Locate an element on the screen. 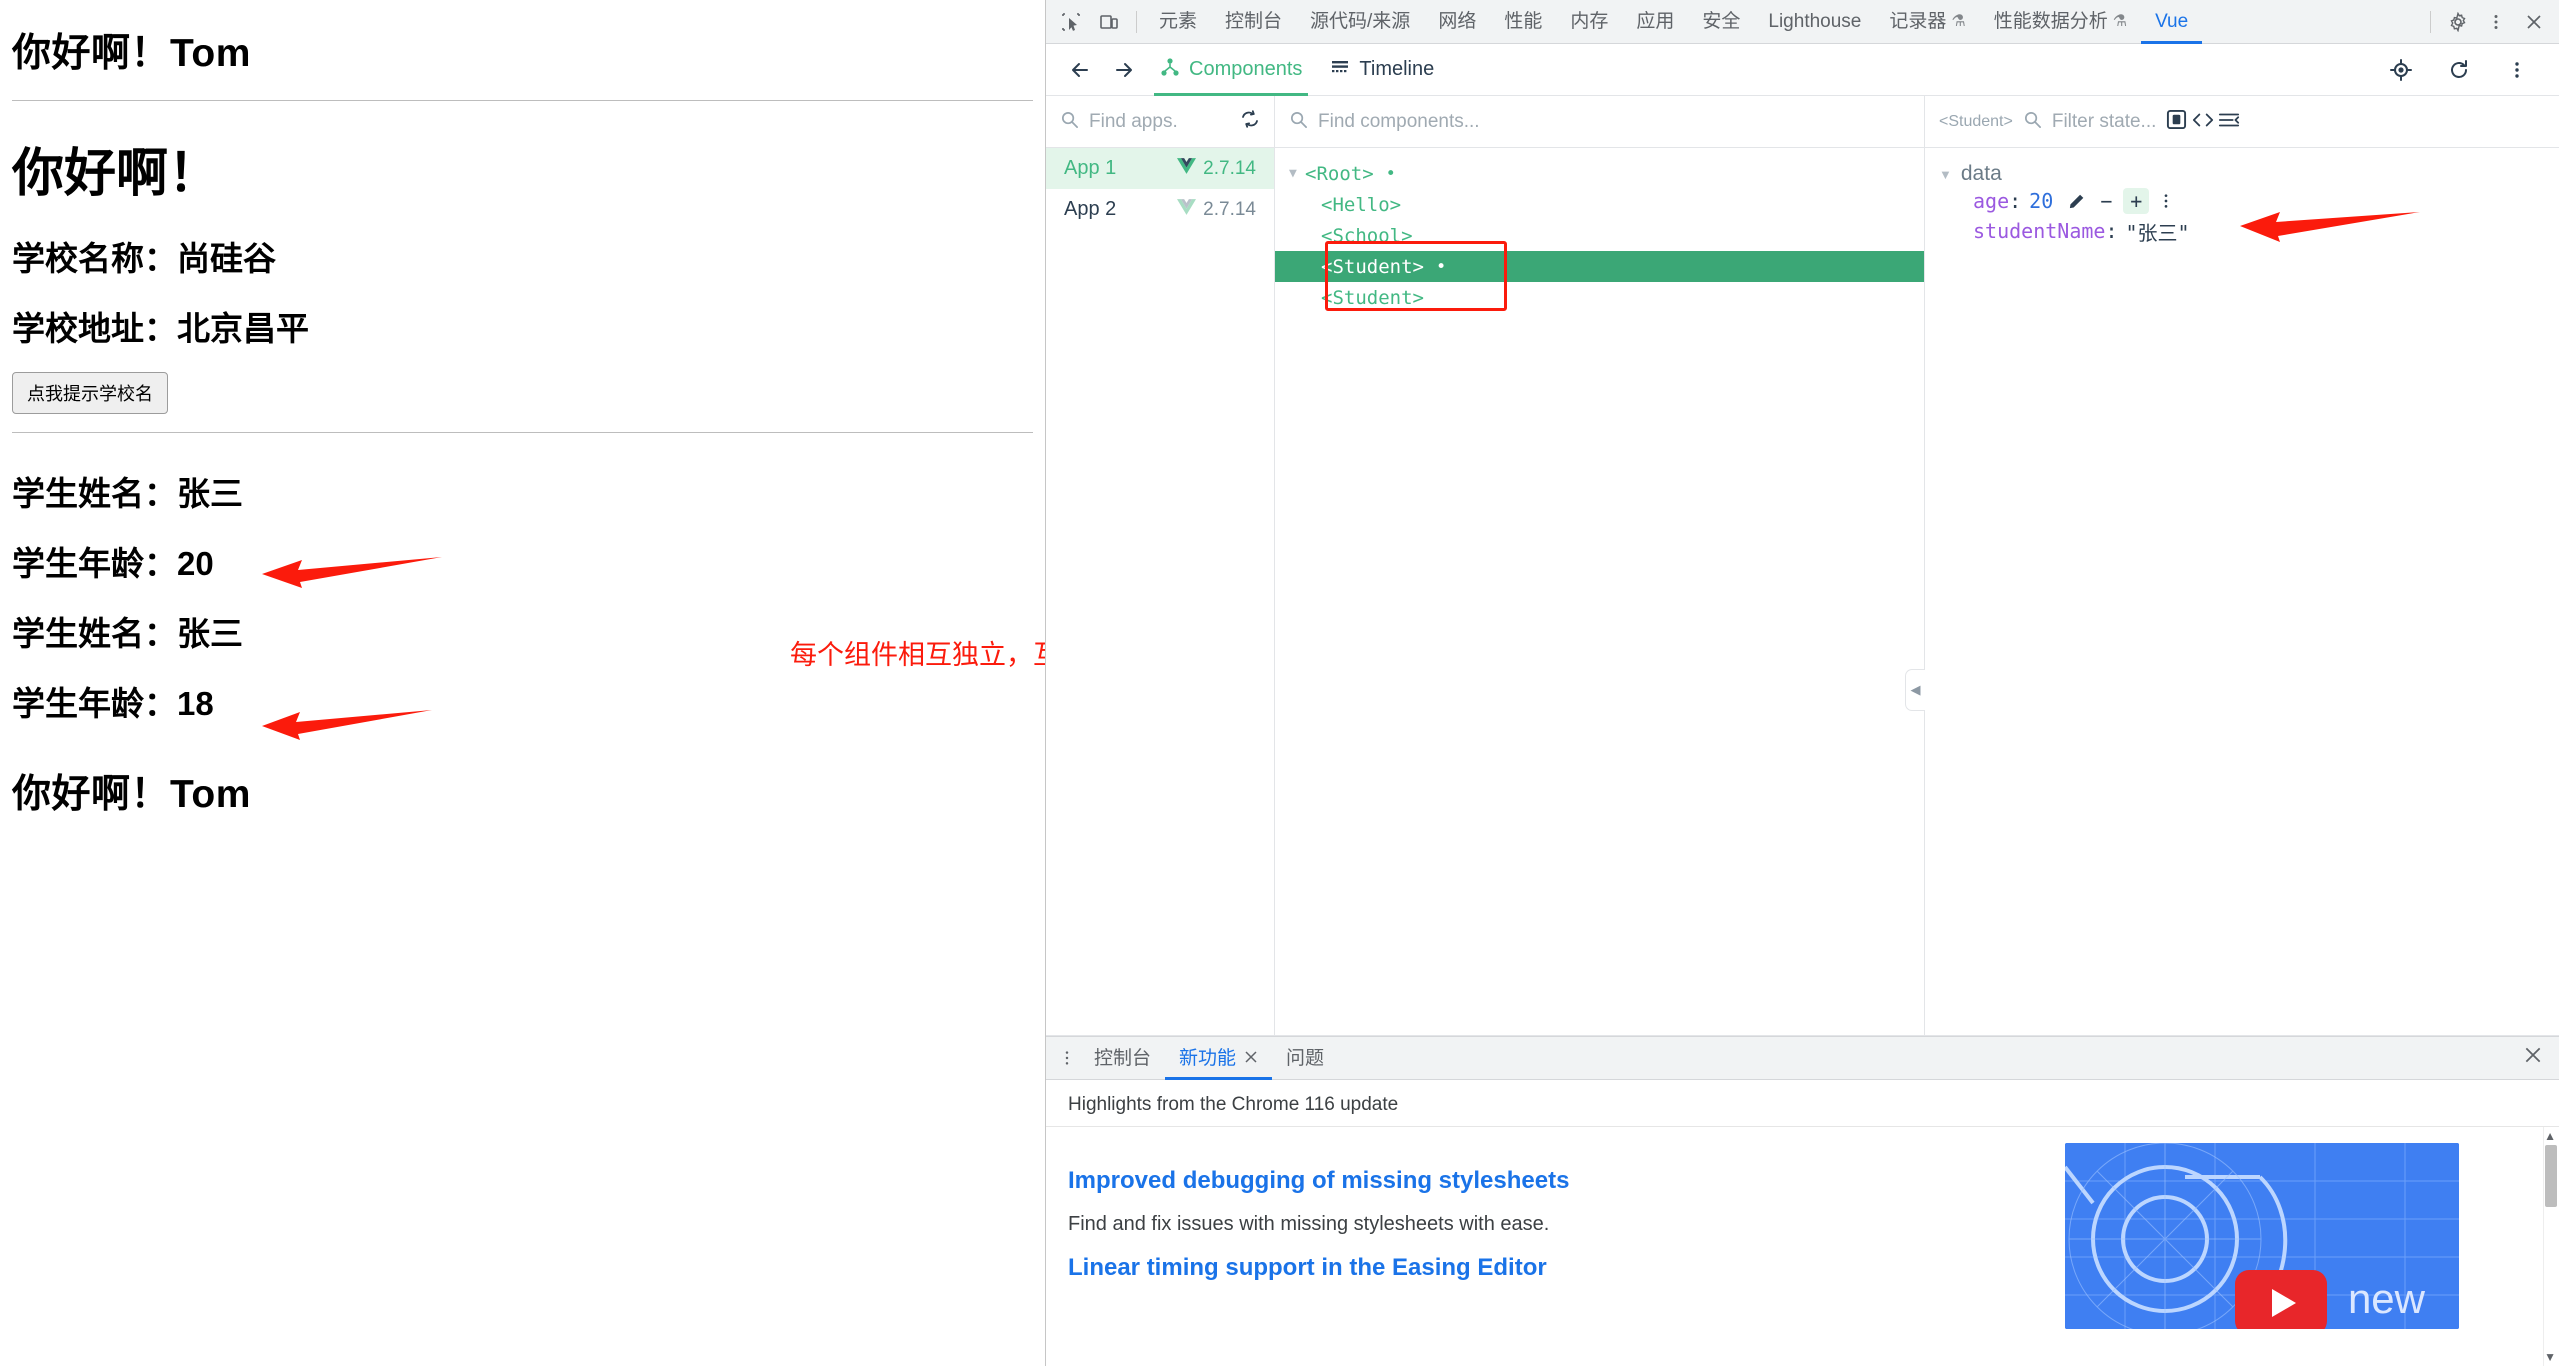 The width and height of the screenshot is (2559, 1366). tab-memory: 内存 is located at coordinates (1589, 22).